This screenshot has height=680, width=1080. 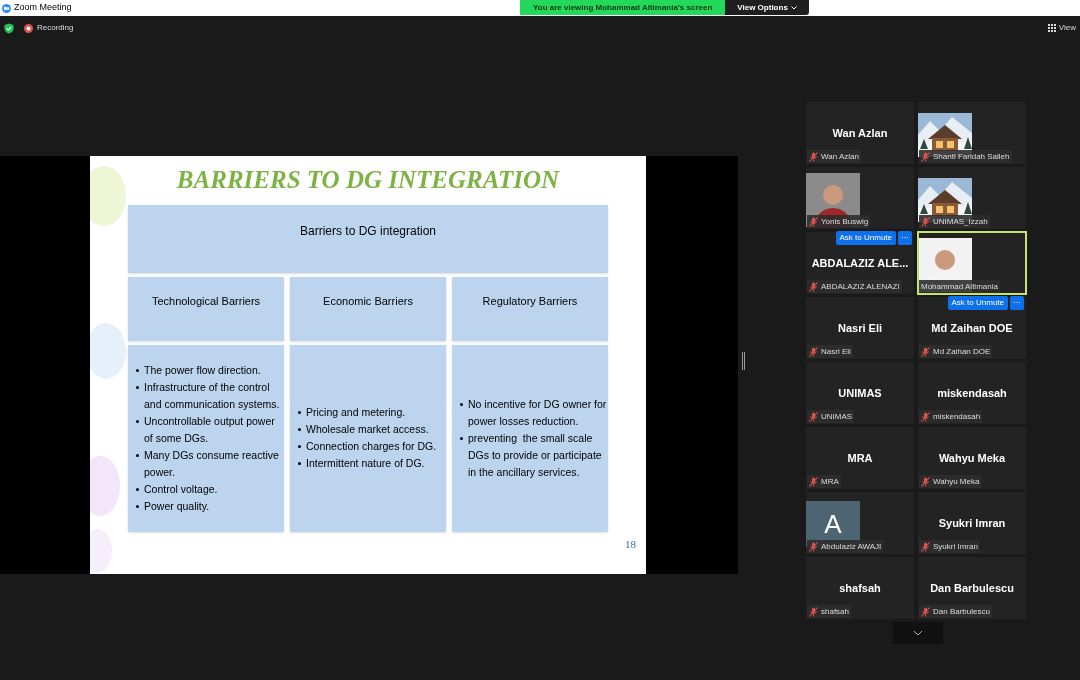 I want to click on participant-tile: shafsah shafsah, so click(x=860, y=588).